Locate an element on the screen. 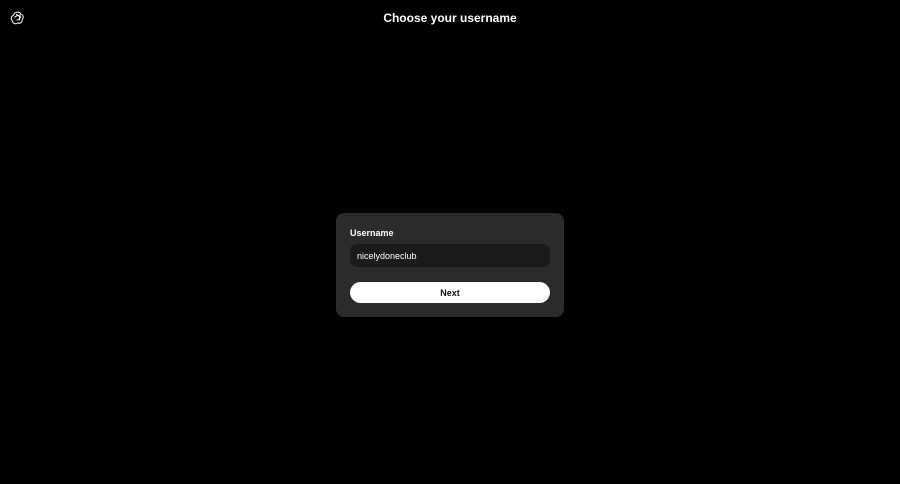 The height and width of the screenshot is (484, 900). next-button: Next is located at coordinates (450, 292).